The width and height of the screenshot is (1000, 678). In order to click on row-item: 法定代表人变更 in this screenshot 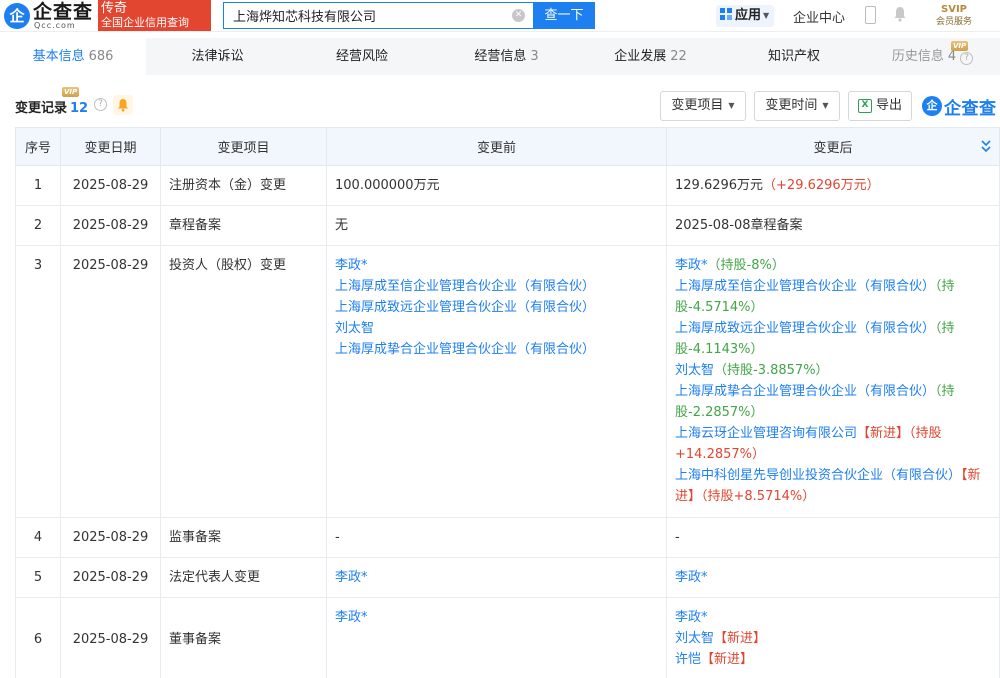, I will do `click(243, 577)`.